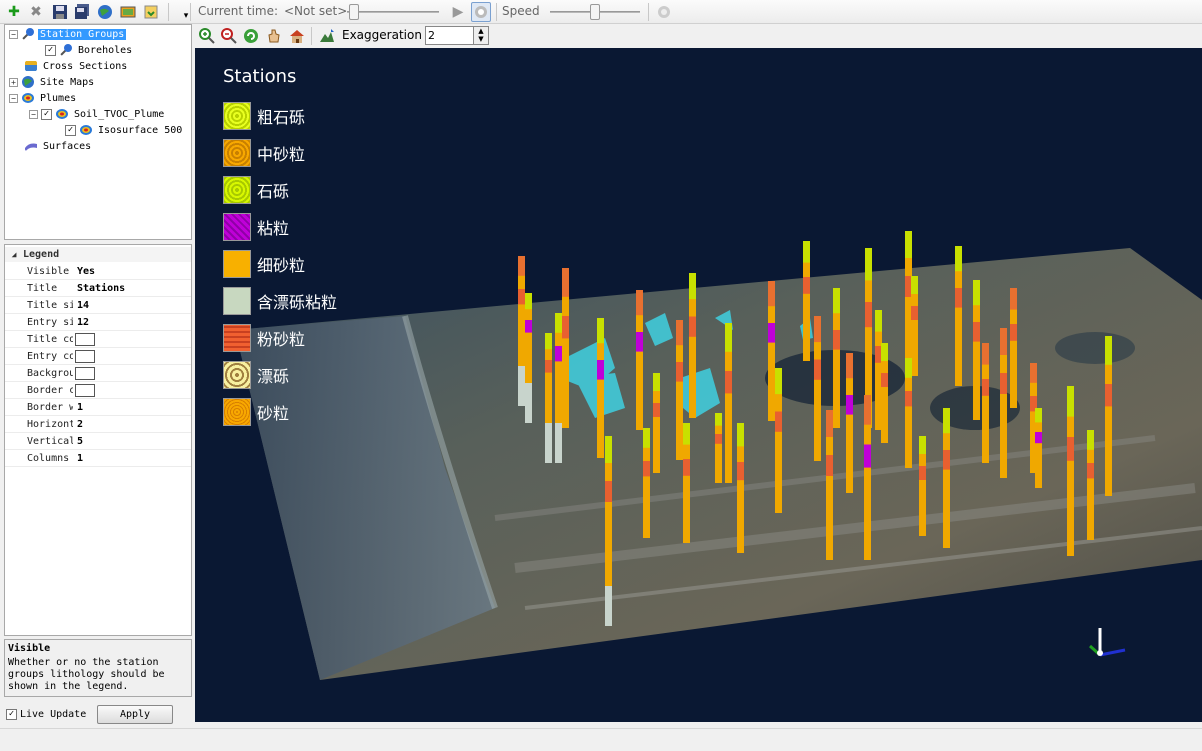  I want to click on tree-item-plumes: − Plumes, so click(43, 98).